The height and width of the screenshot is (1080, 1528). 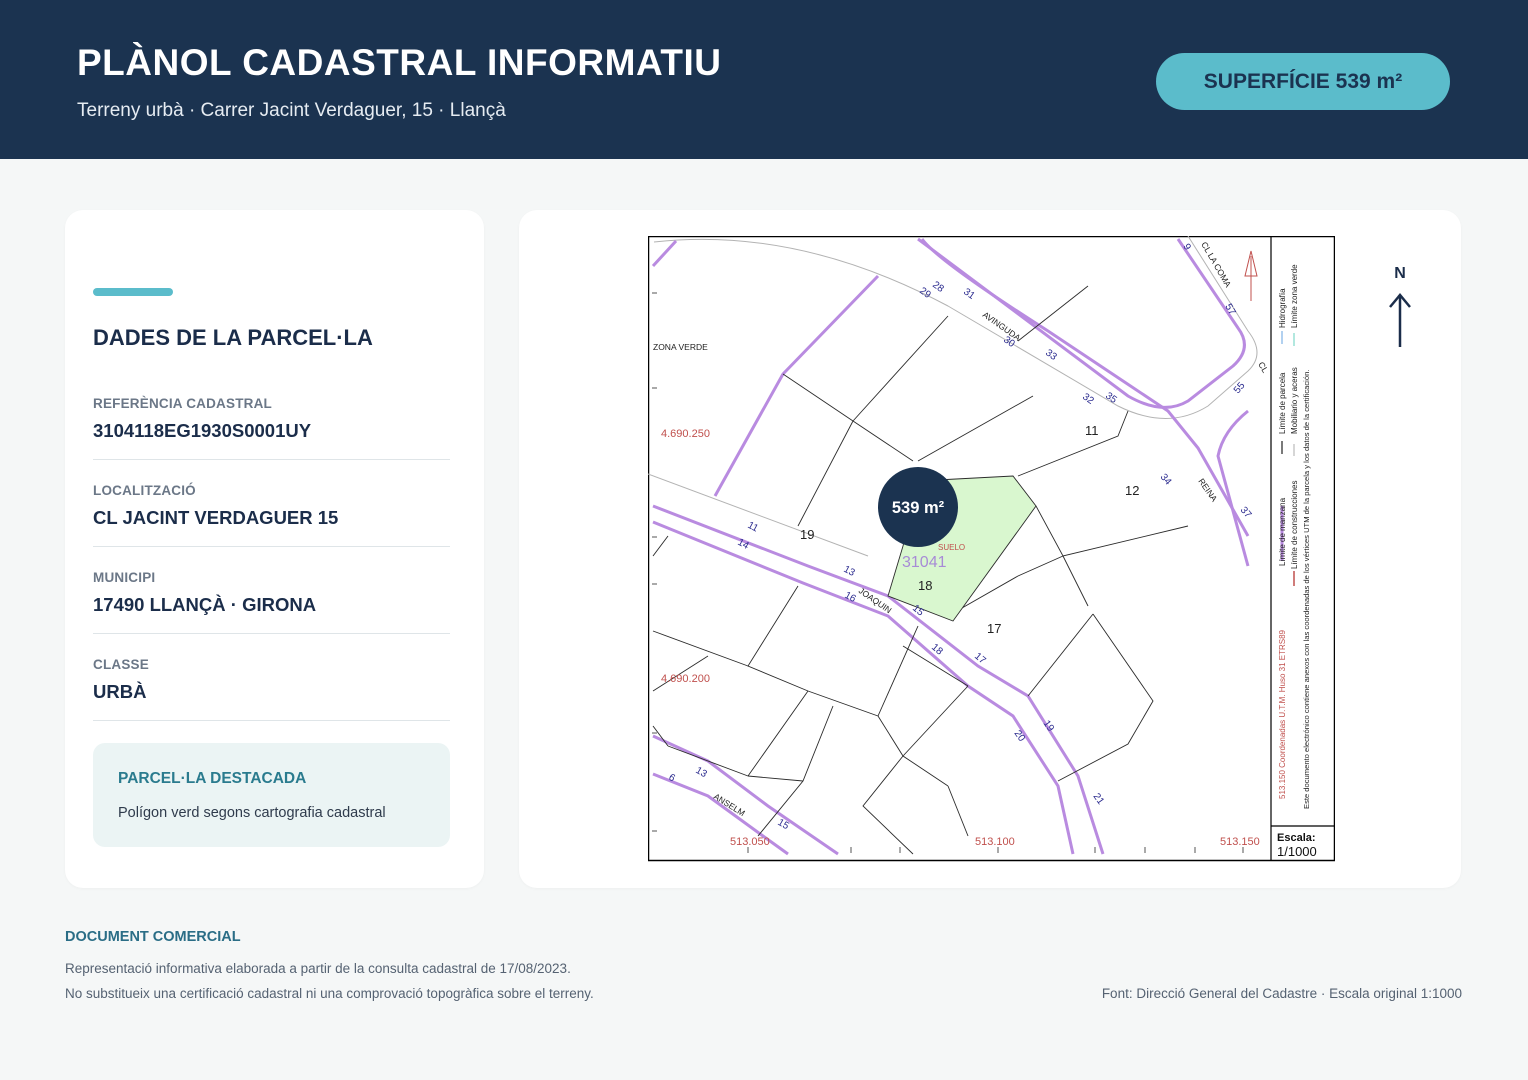 What do you see at coordinates (1400, 320) in the screenshot?
I see `north-arrow-icon` at bounding box center [1400, 320].